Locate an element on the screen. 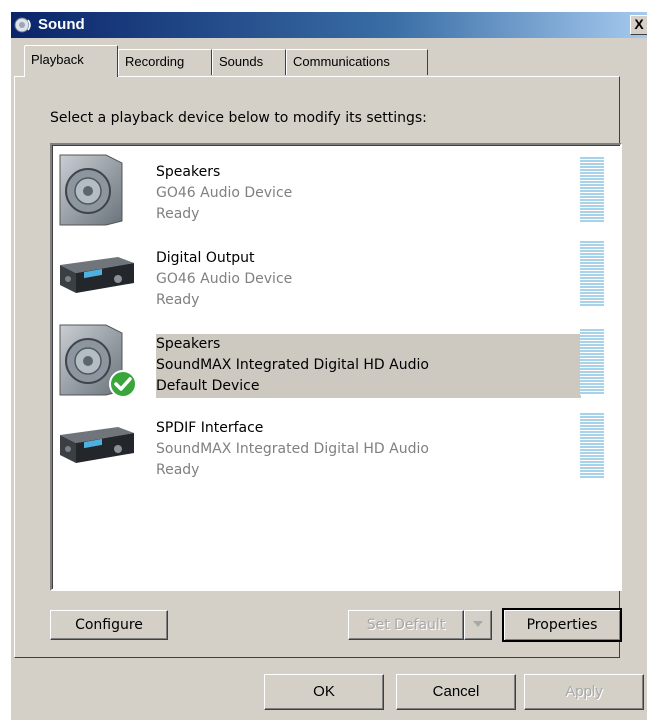 The width and height of the screenshot is (647, 720). properties-button: Properties is located at coordinates (562, 625).